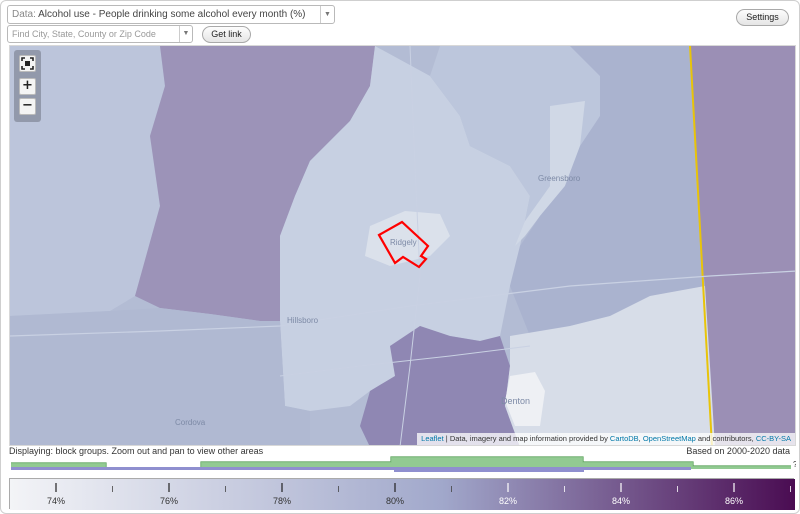 The image size is (800, 514). I want to click on legend-tick-label: 76%, so click(169, 501).